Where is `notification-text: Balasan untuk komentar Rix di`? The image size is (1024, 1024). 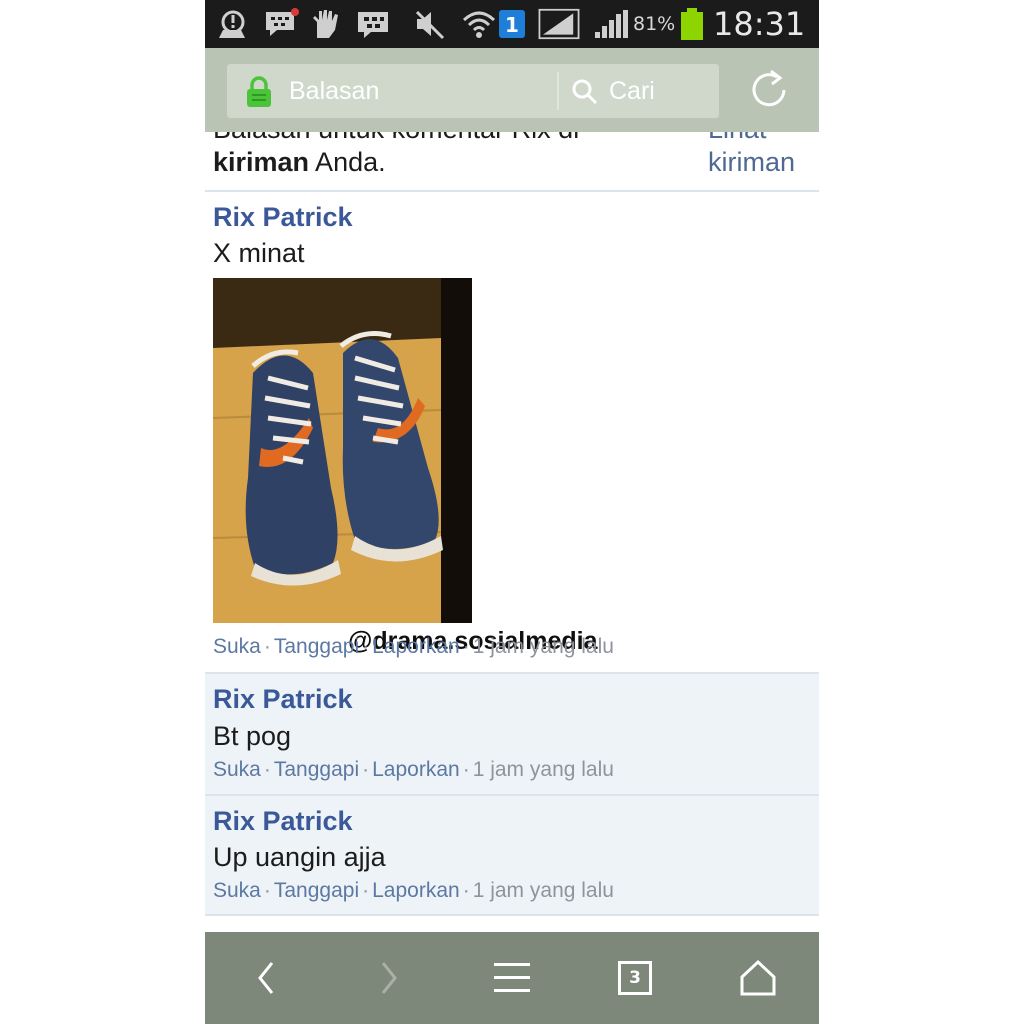
notification-text: Balasan untuk komentar Rix di is located at coordinates (396, 138).